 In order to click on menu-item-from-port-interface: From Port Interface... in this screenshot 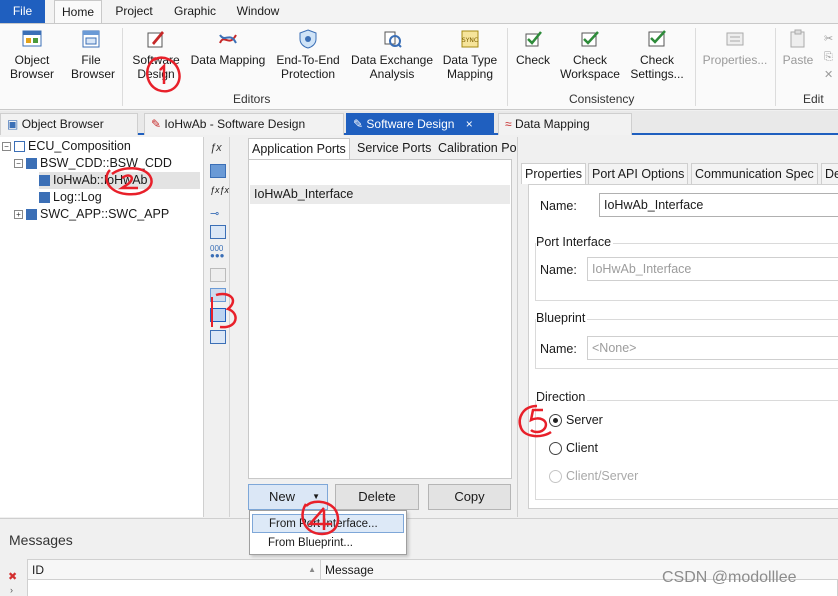, I will do `click(328, 523)`.